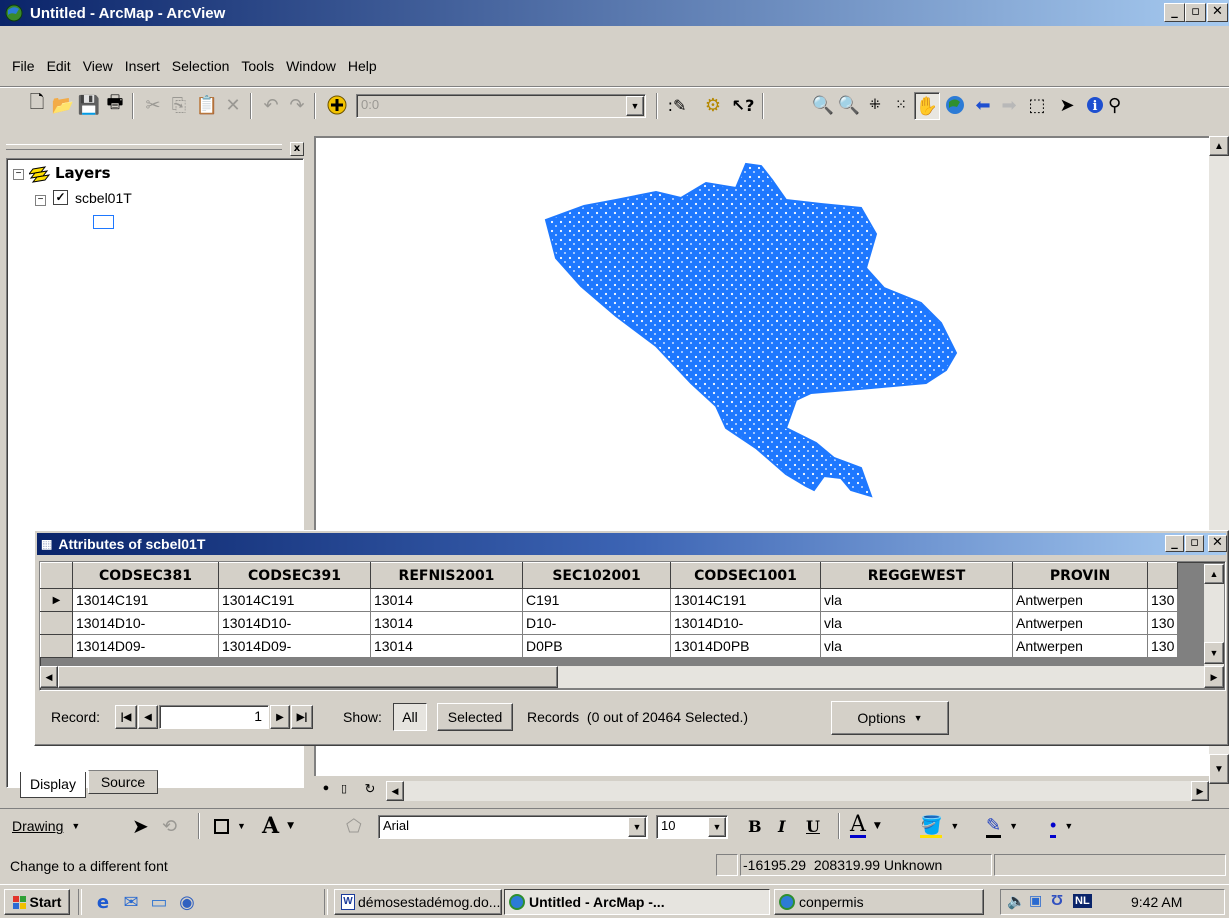  What do you see at coordinates (46, 826) in the screenshot?
I see `drawing-menu-button: Drawing ▼` at bounding box center [46, 826].